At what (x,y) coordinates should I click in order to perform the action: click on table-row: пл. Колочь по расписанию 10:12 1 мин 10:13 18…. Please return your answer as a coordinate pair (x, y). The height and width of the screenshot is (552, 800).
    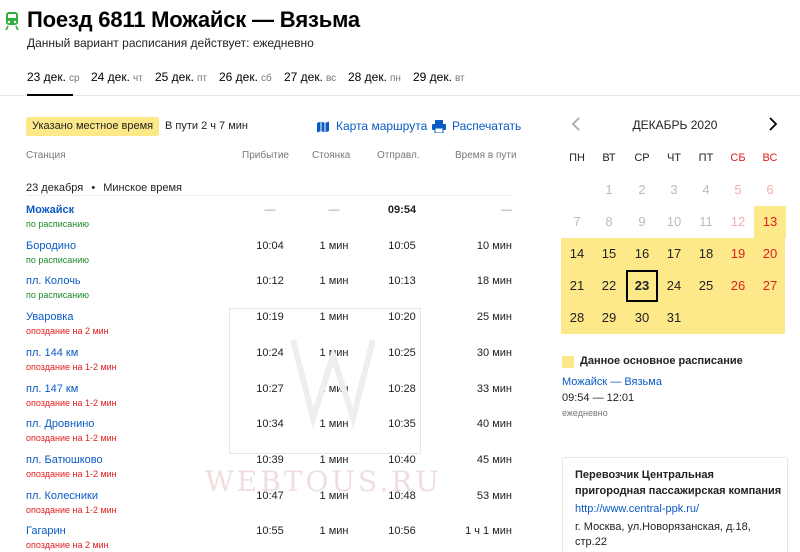
    Looking at the image, I should click on (265, 293).